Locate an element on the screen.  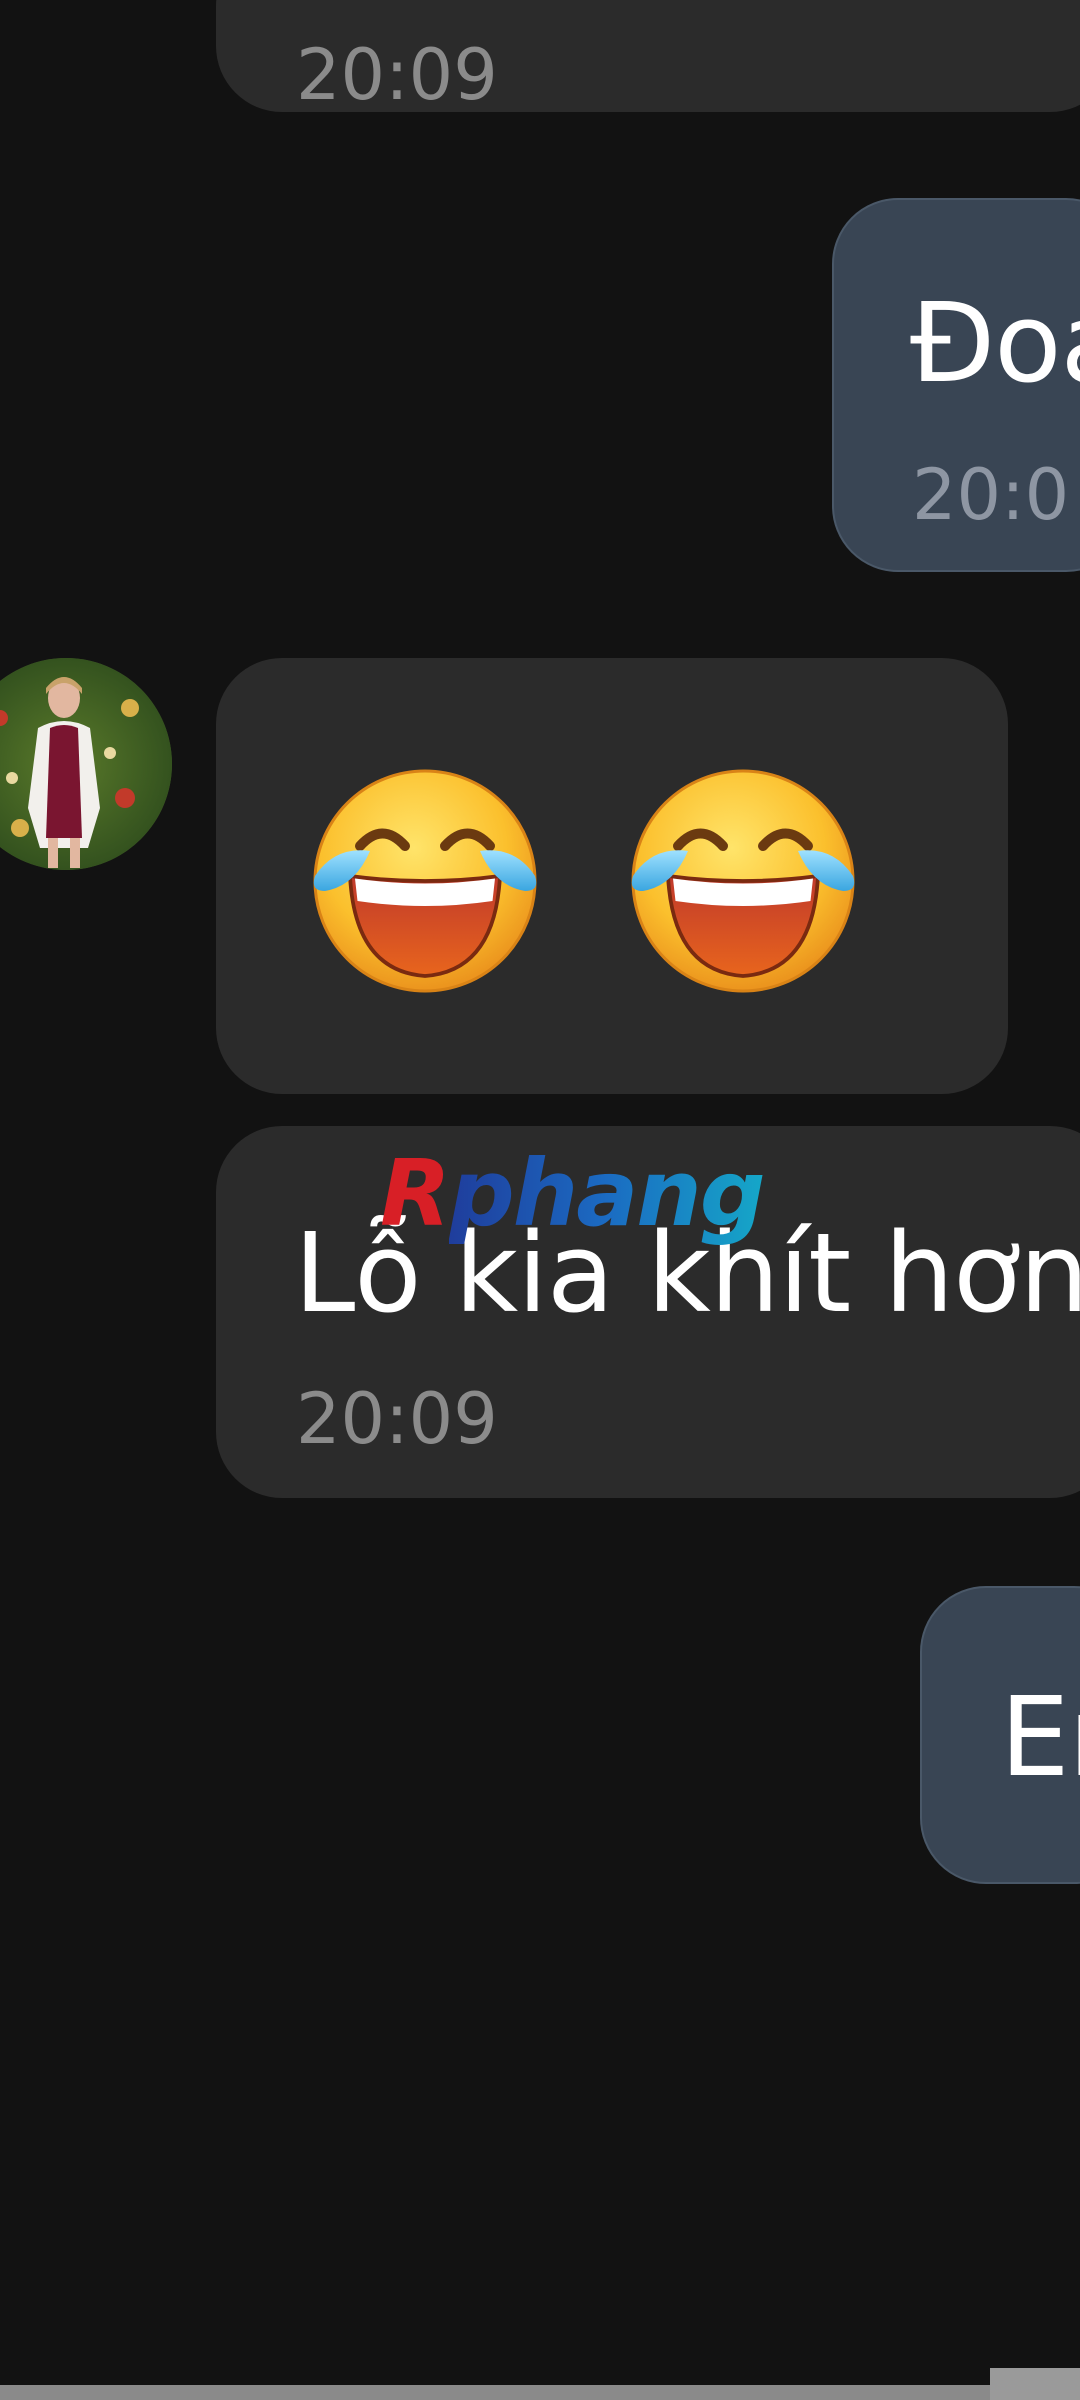
bottom-navigation-bar is located at coordinates (540, 2392).